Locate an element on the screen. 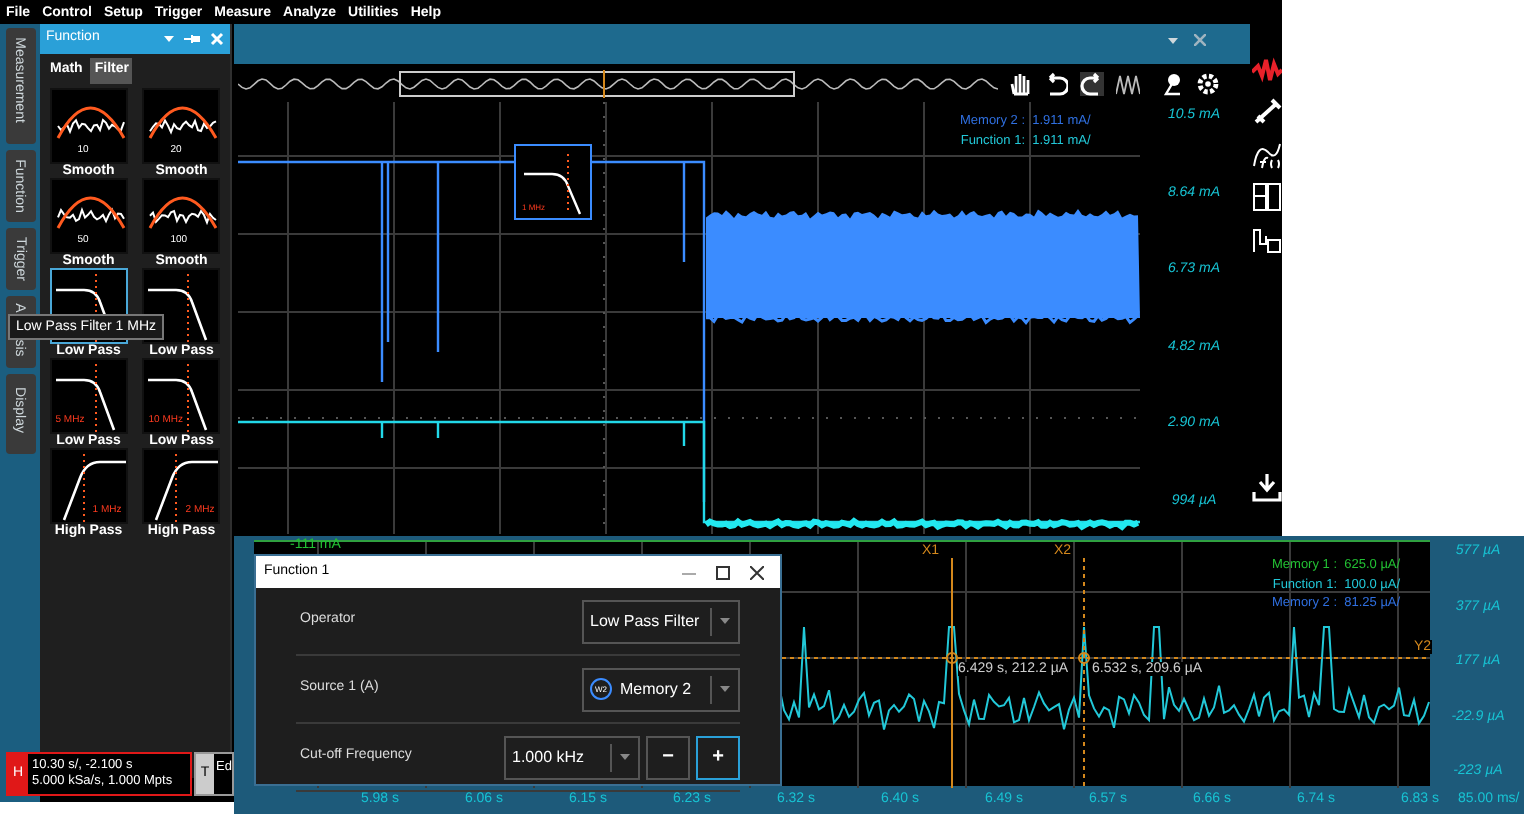 The width and height of the screenshot is (1524, 814). dropdown-value: 1.000 kHz is located at coordinates (548, 757).